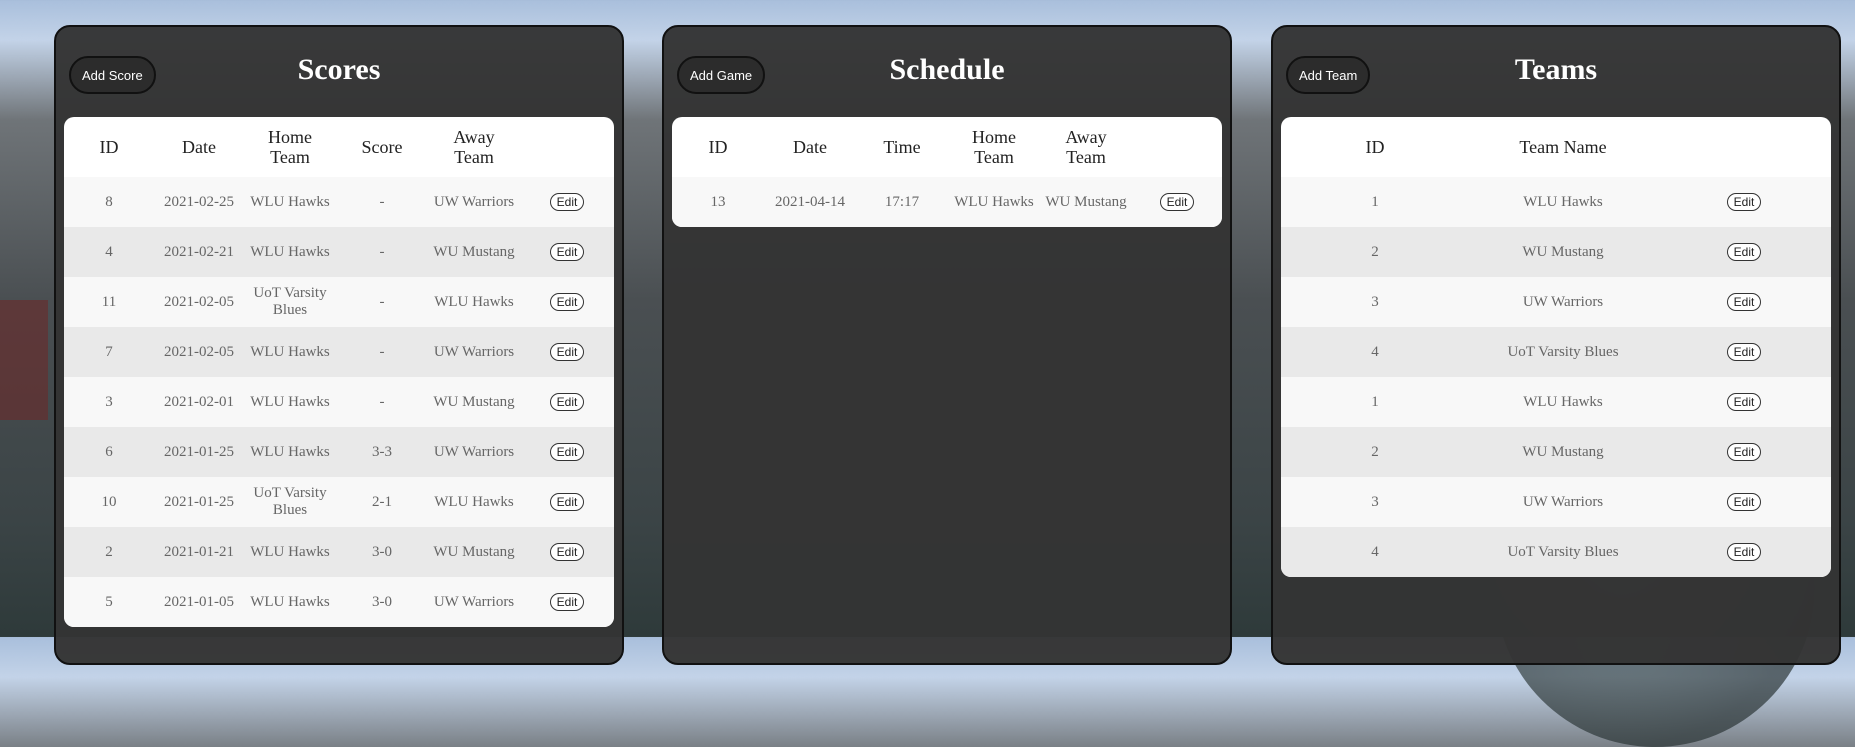  Describe the element at coordinates (199, 147) in the screenshot. I see `column-header-date: Date` at that location.